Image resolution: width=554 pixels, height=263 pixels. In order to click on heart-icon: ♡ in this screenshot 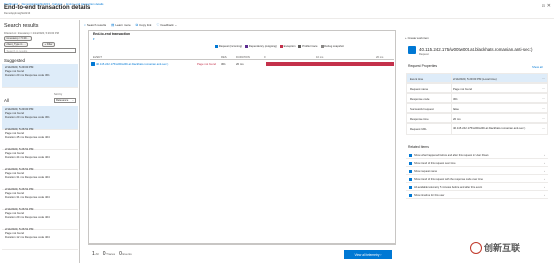, I will do `click(158, 25)`.